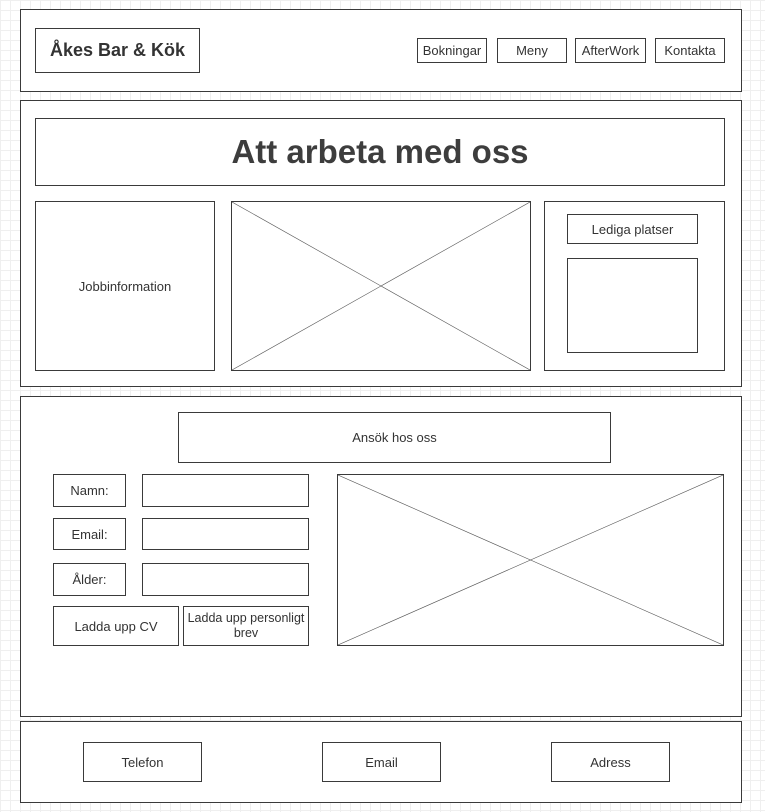 The image size is (765, 812). I want to click on nav-bokningar: Bokningar, so click(452, 50).